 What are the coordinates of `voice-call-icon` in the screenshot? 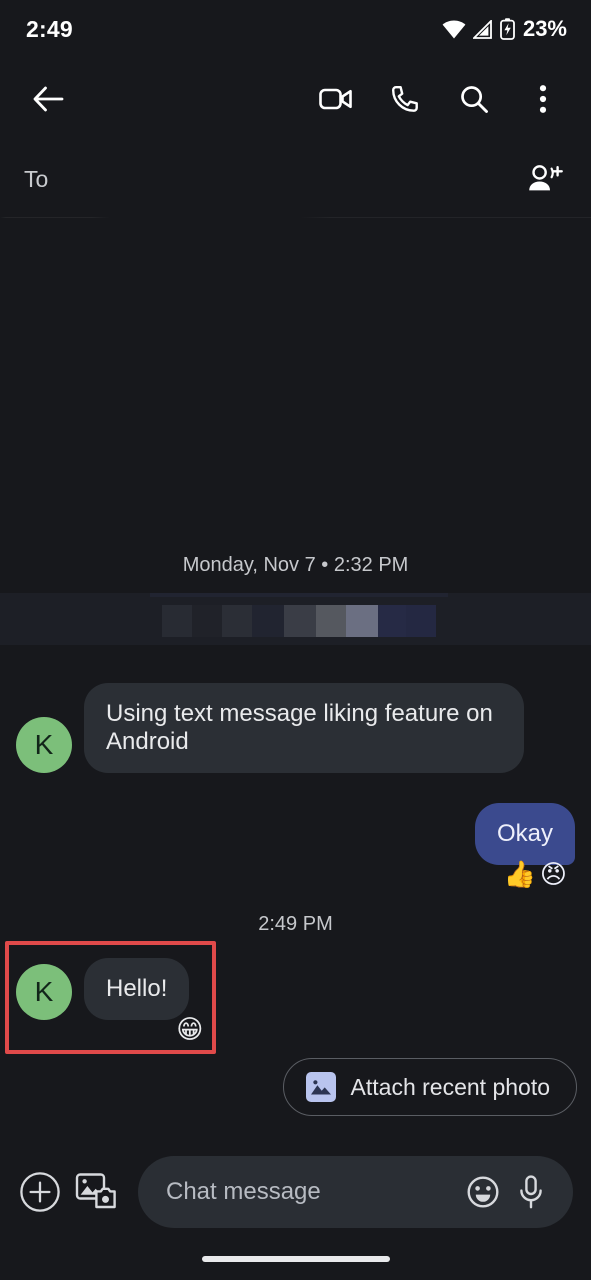 It's located at (405, 99).